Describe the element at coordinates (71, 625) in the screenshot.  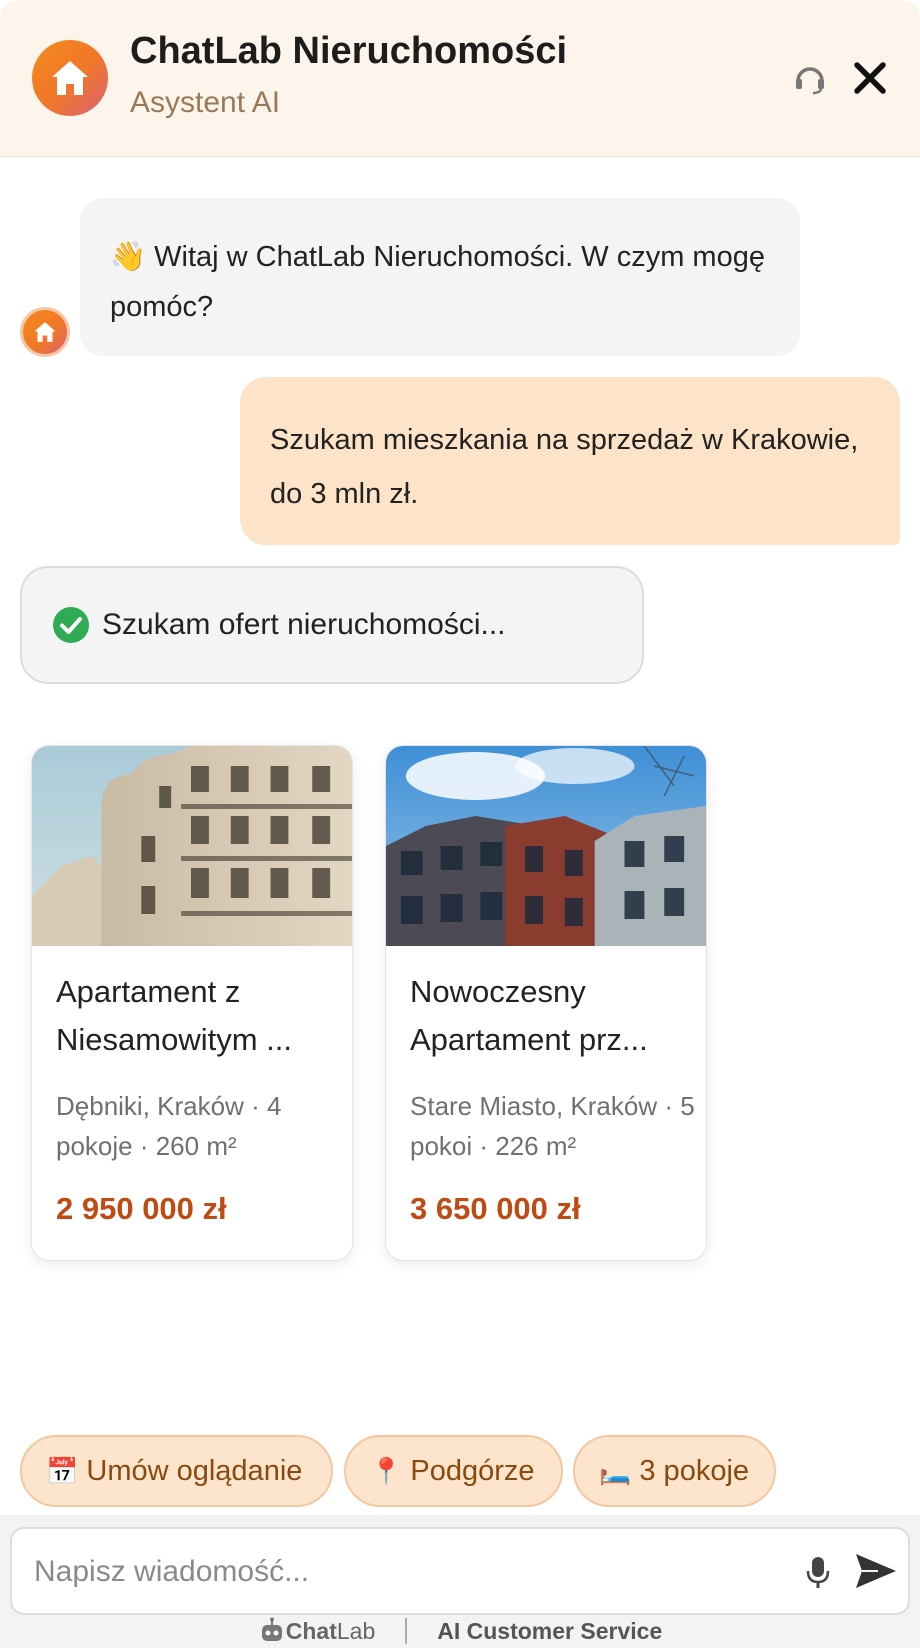
I see `check-circle-icon` at that location.